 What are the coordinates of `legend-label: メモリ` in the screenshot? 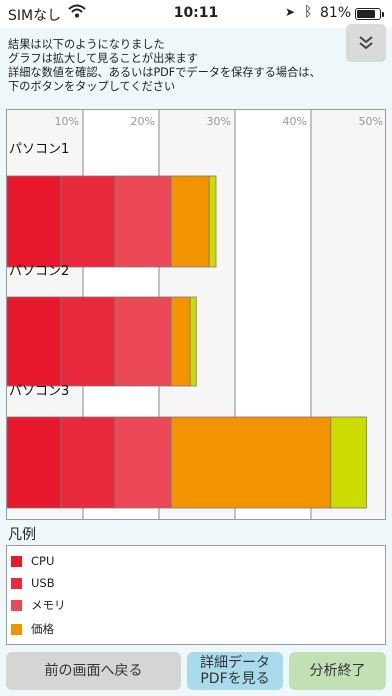 It's located at (48, 605).